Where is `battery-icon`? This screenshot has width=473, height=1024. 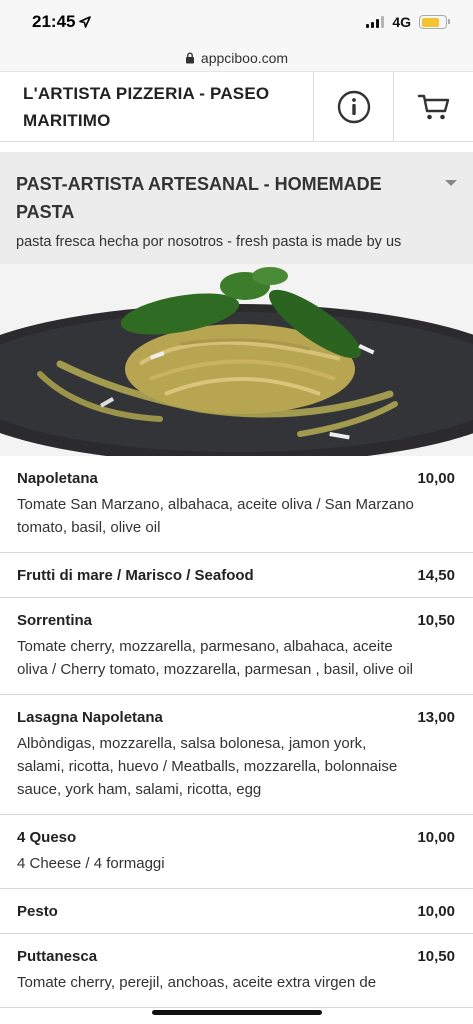
battery-icon is located at coordinates (434, 22).